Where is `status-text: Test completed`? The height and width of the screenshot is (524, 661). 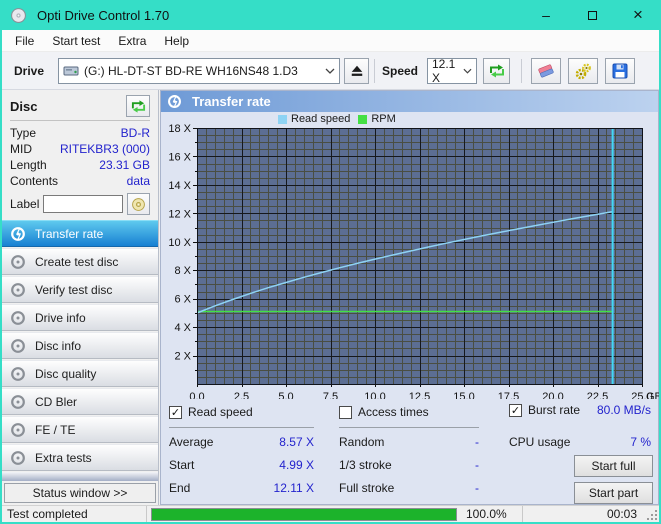 status-text: Test completed is located at coordinates (74, 514).